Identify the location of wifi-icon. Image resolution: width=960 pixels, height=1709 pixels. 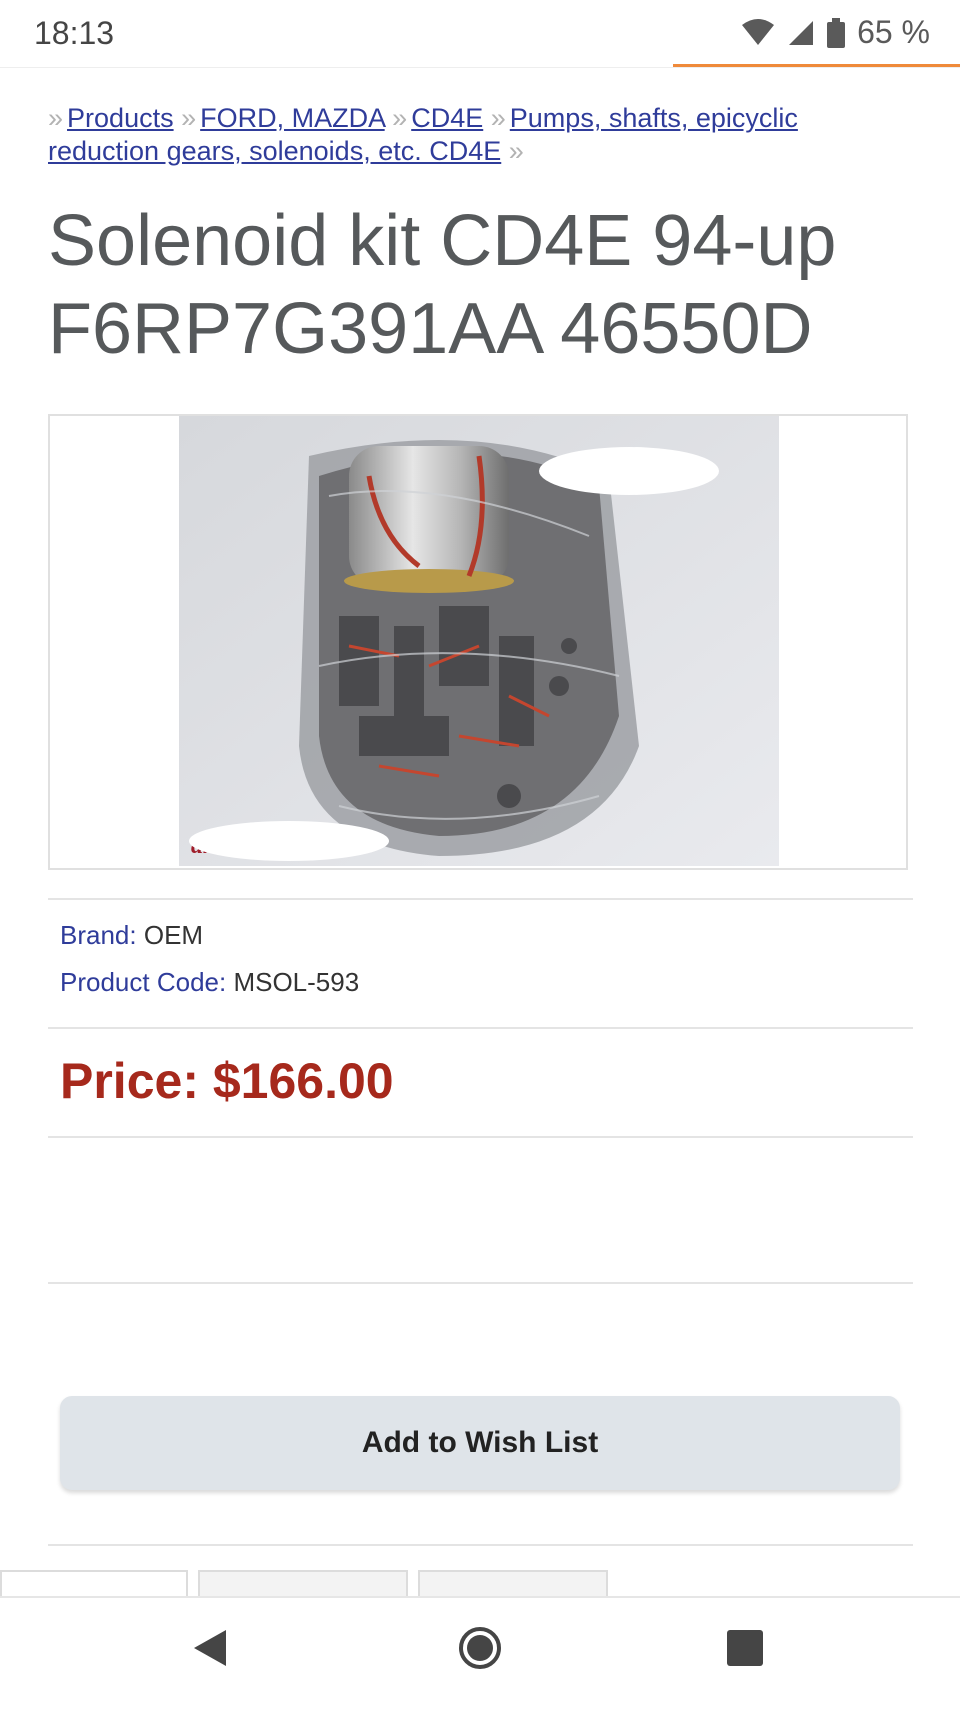
(758, 32).